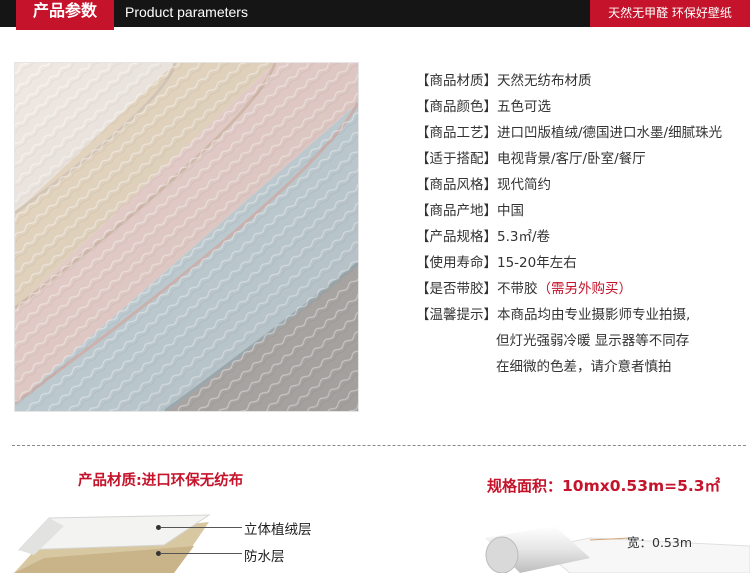 The width and height of the screenshot is (750, 577). I want to click on material-layers-diagram, so click(128, 541).